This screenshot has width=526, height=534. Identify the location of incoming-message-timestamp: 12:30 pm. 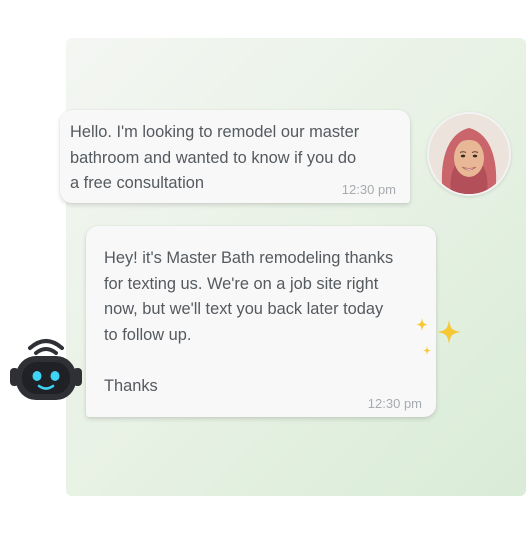
(368, 189).